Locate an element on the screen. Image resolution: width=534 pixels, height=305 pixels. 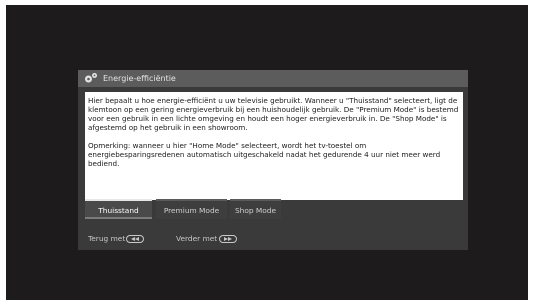
next-label: Verder met is located at coordinates (197, 238).